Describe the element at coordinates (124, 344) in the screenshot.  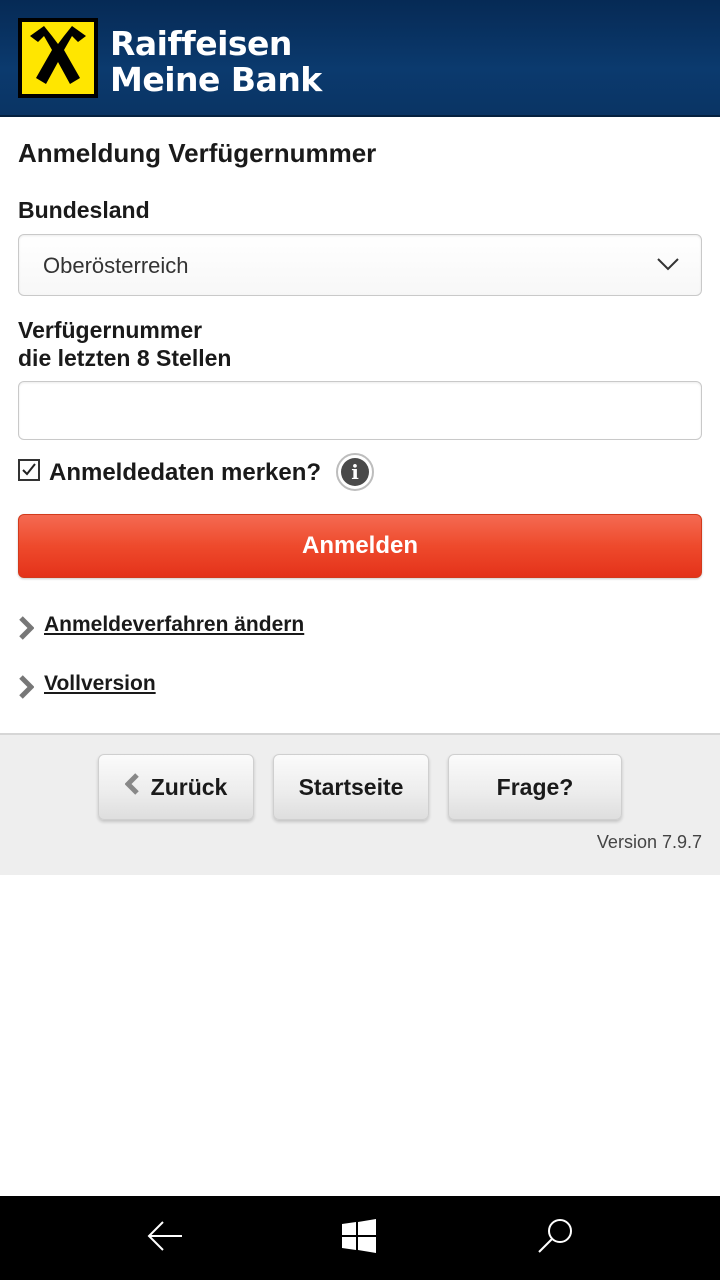
I see `number-label: Verfügernummer die letzten 8 Stellen` at that location.